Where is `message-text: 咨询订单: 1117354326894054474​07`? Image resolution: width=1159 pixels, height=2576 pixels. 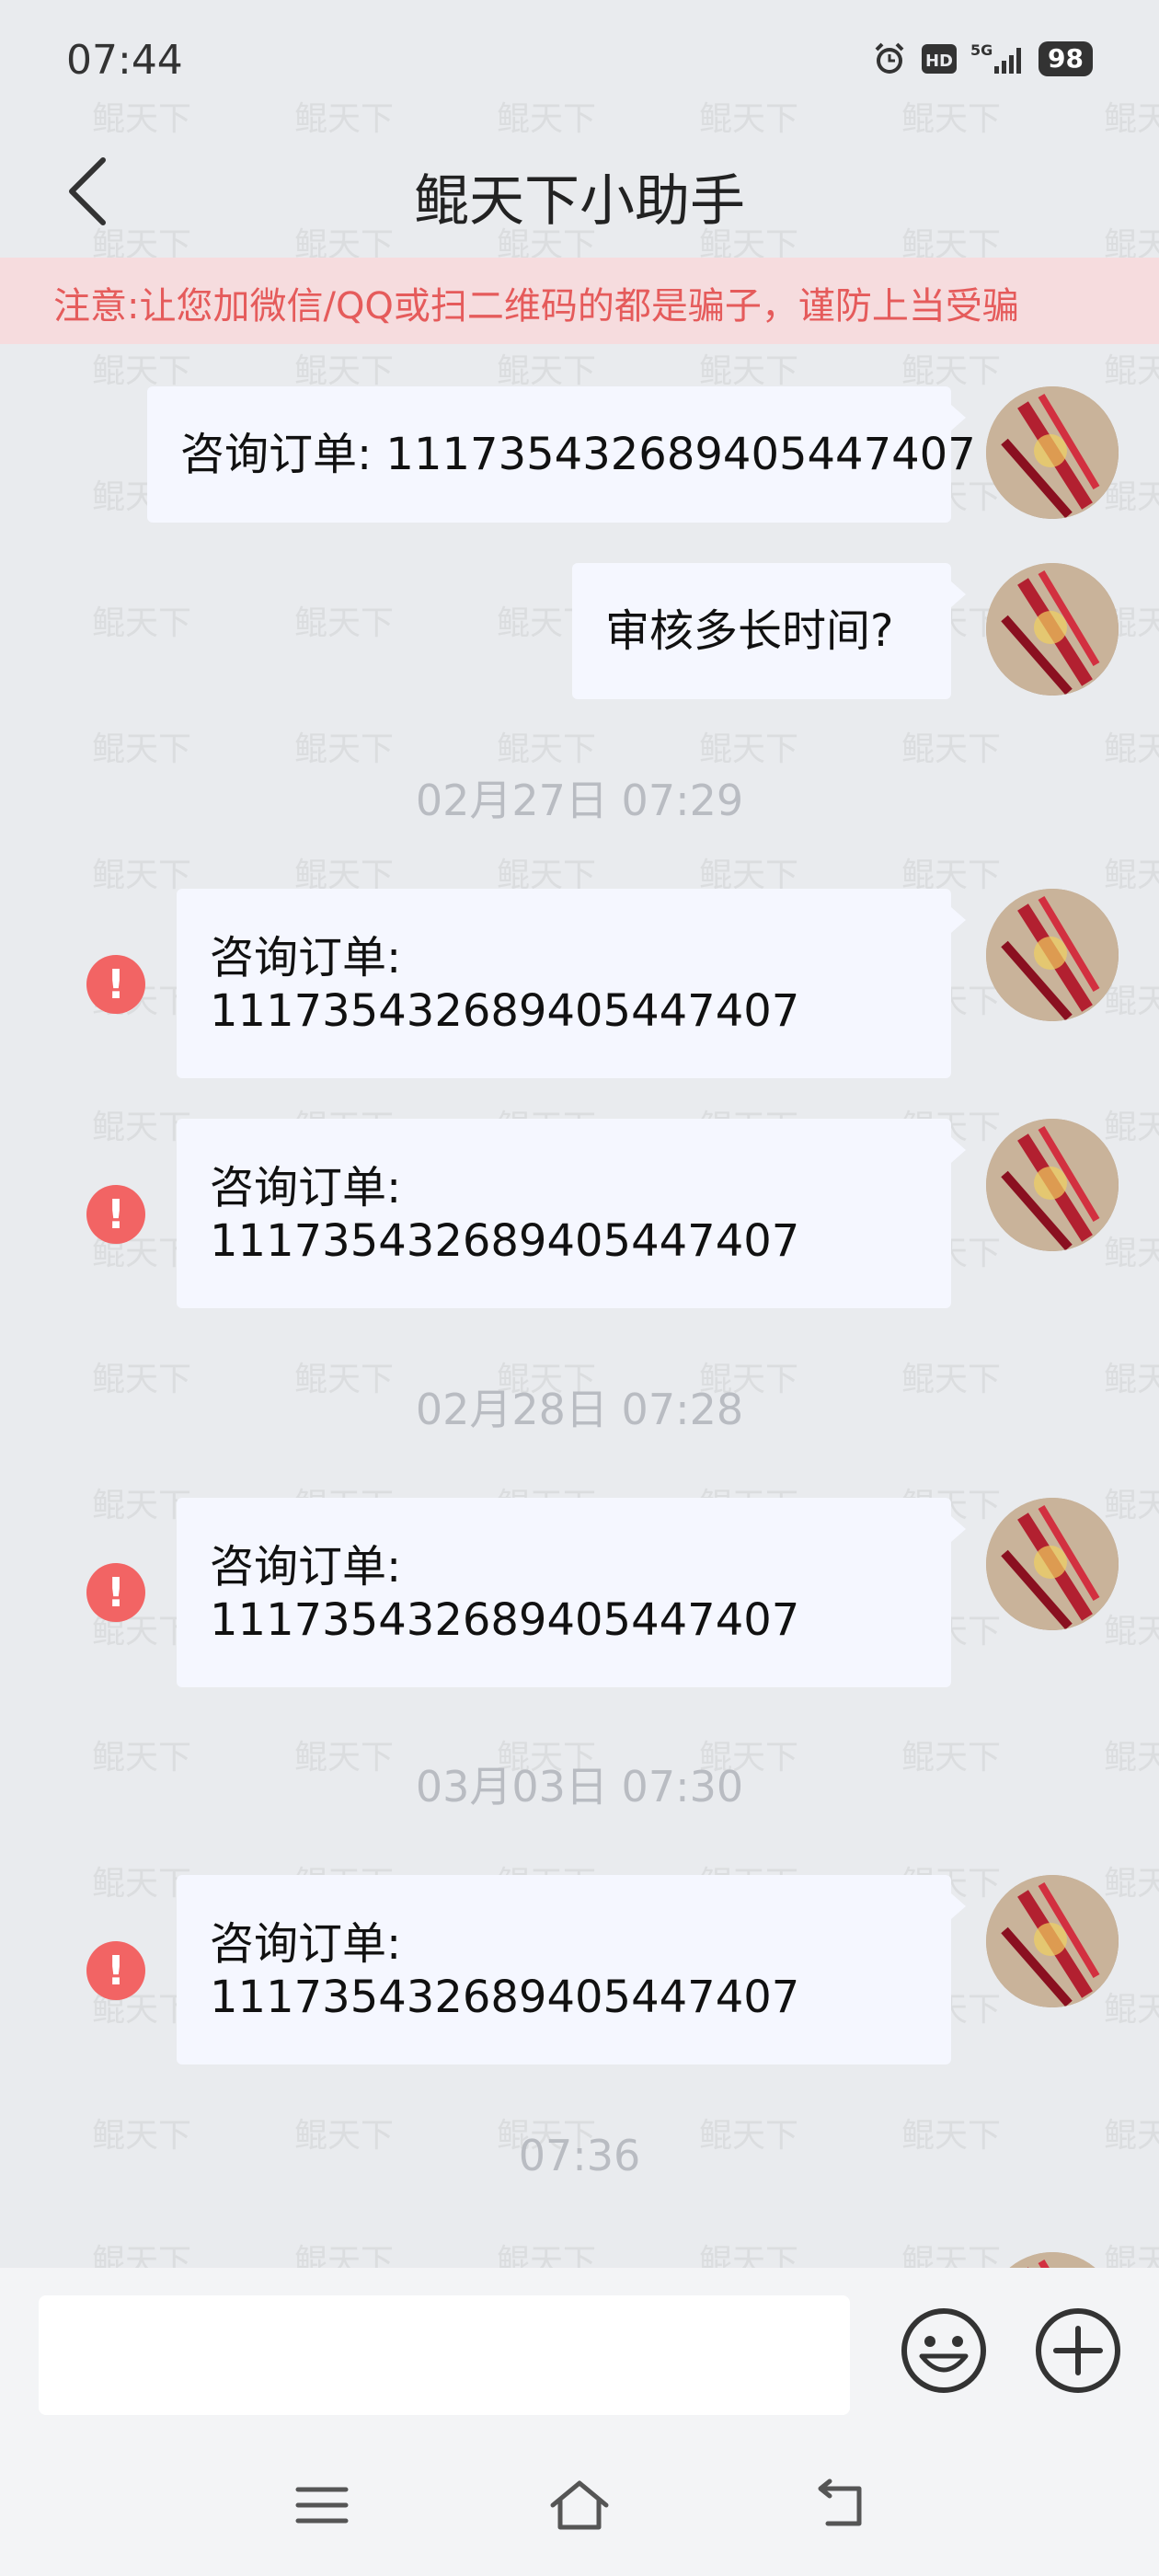
message-text: 咨询订单: 1117354326894054474​07 is located at coordinates (578, 454).